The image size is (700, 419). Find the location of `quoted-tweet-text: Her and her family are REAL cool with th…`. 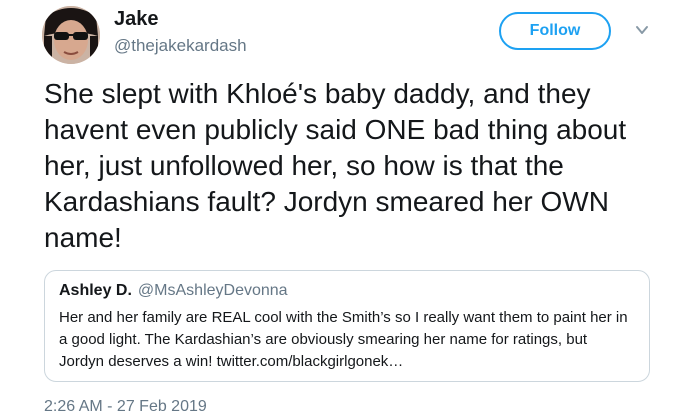

quoted-tweet-text: Her and her family are REAL cool with th… is located at coordinates (343, 339).